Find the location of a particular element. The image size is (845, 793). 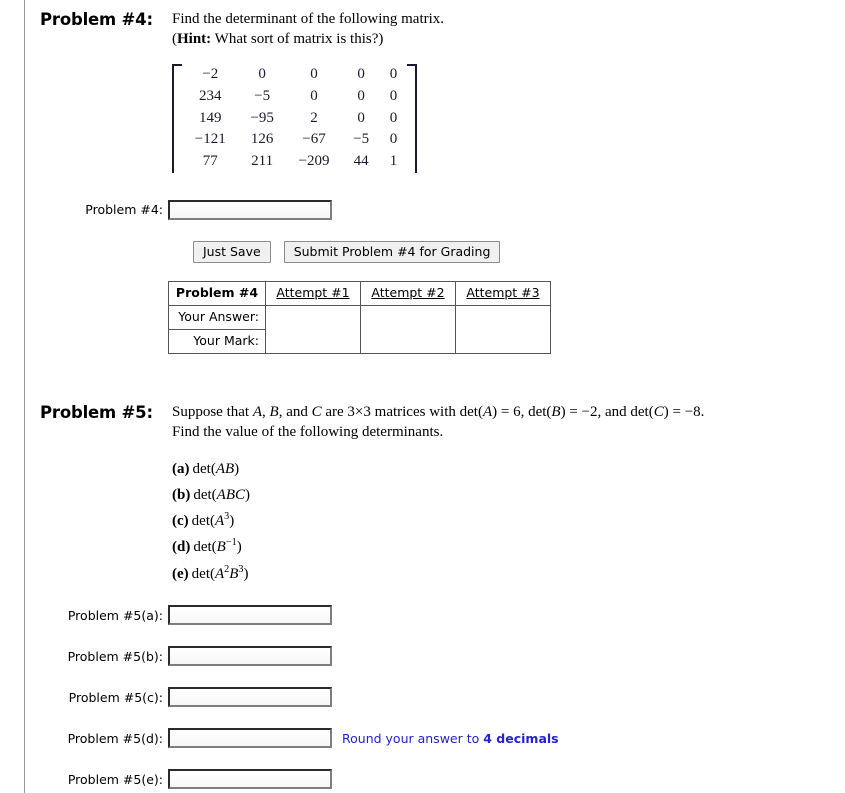

matrix-cell: −209 is located at coordinates (314, 161).